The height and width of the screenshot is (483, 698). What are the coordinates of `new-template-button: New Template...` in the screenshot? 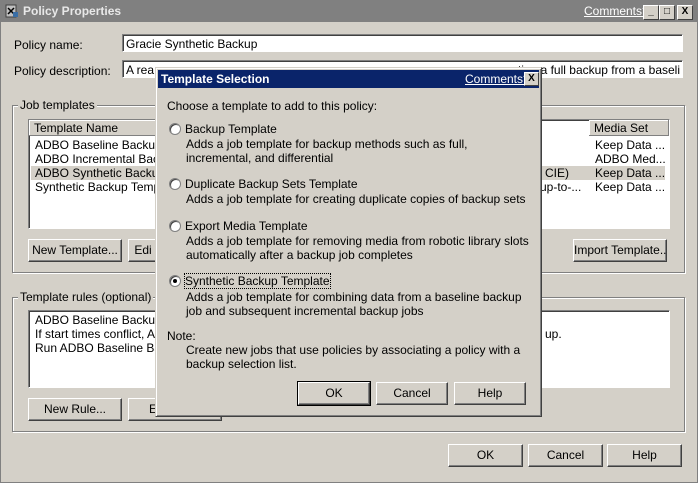 It's located at (75, 250).